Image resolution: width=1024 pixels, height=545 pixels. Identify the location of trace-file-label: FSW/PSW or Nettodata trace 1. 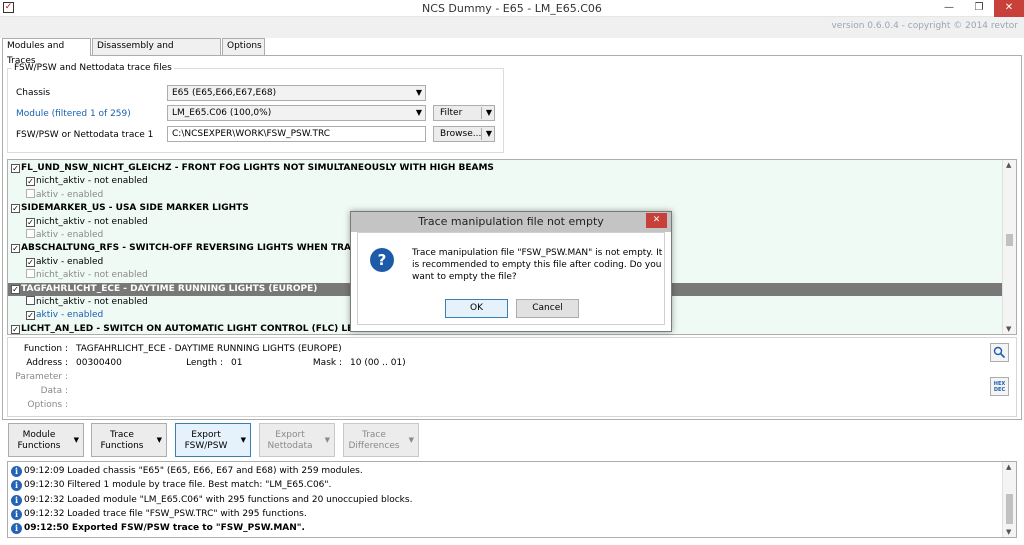
(85, 135).